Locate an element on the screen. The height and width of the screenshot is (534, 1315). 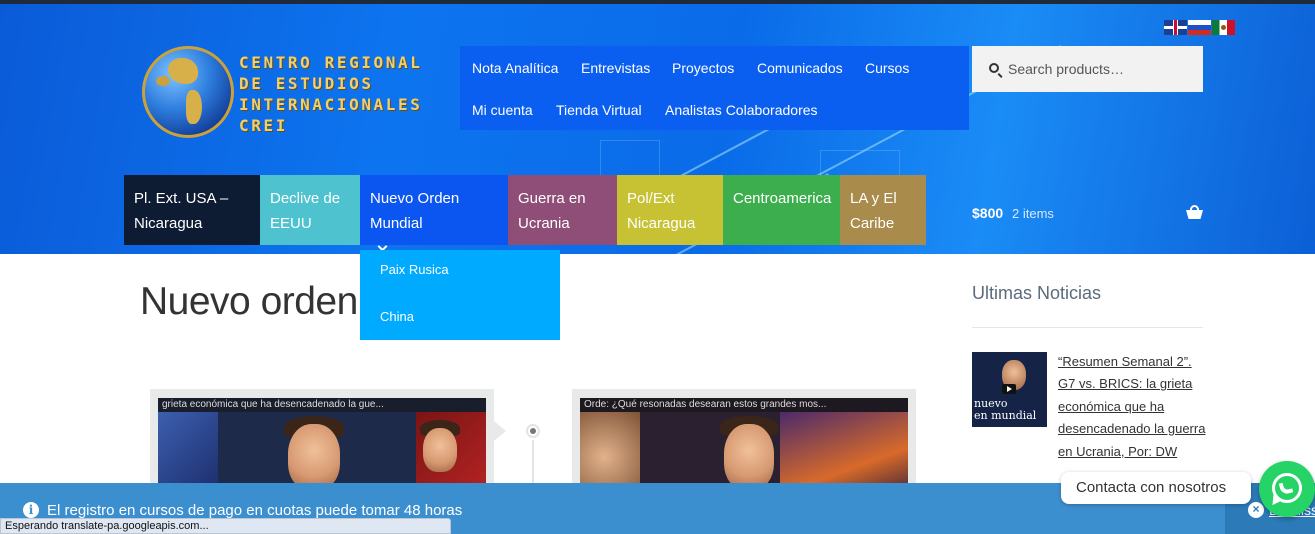
nav-label: Declive de is located at coordinates (305, 198).